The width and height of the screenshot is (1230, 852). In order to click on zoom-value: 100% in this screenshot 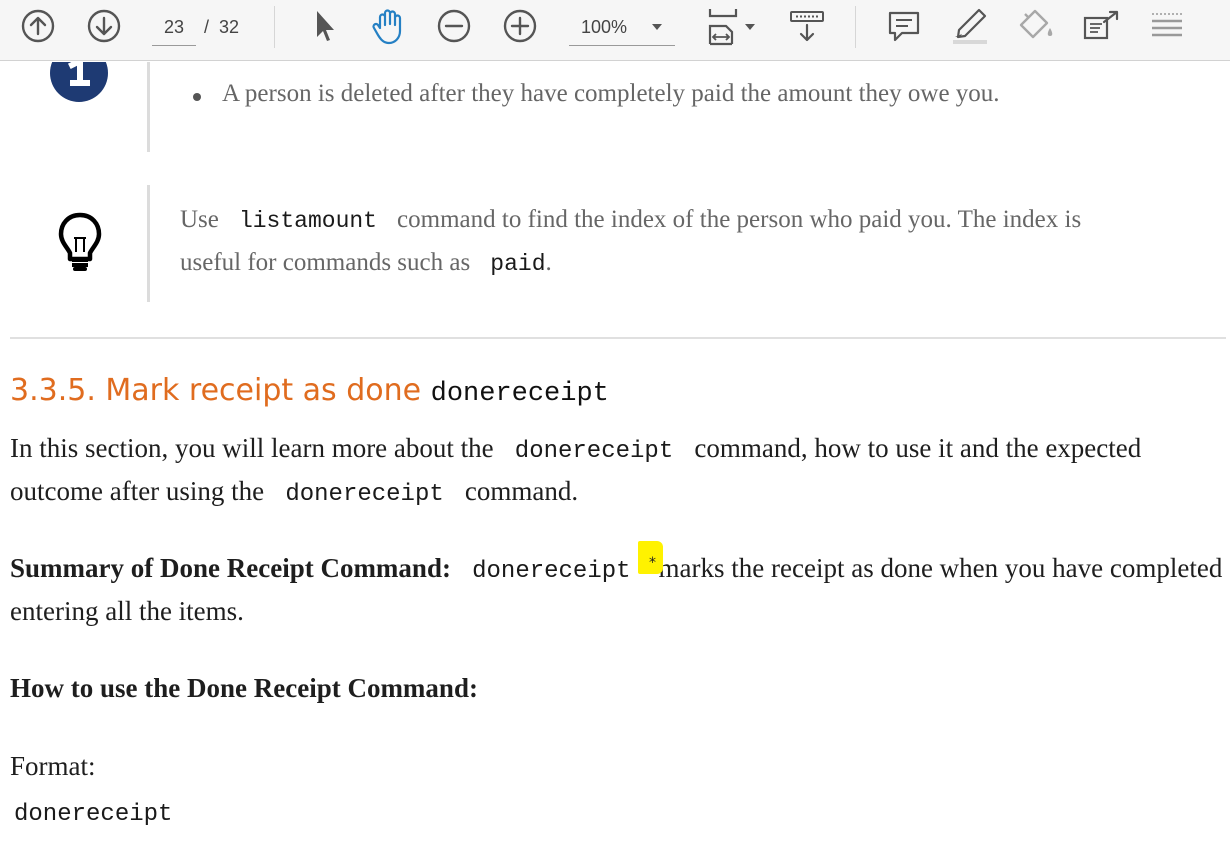, I will do `click(604, 27)`.